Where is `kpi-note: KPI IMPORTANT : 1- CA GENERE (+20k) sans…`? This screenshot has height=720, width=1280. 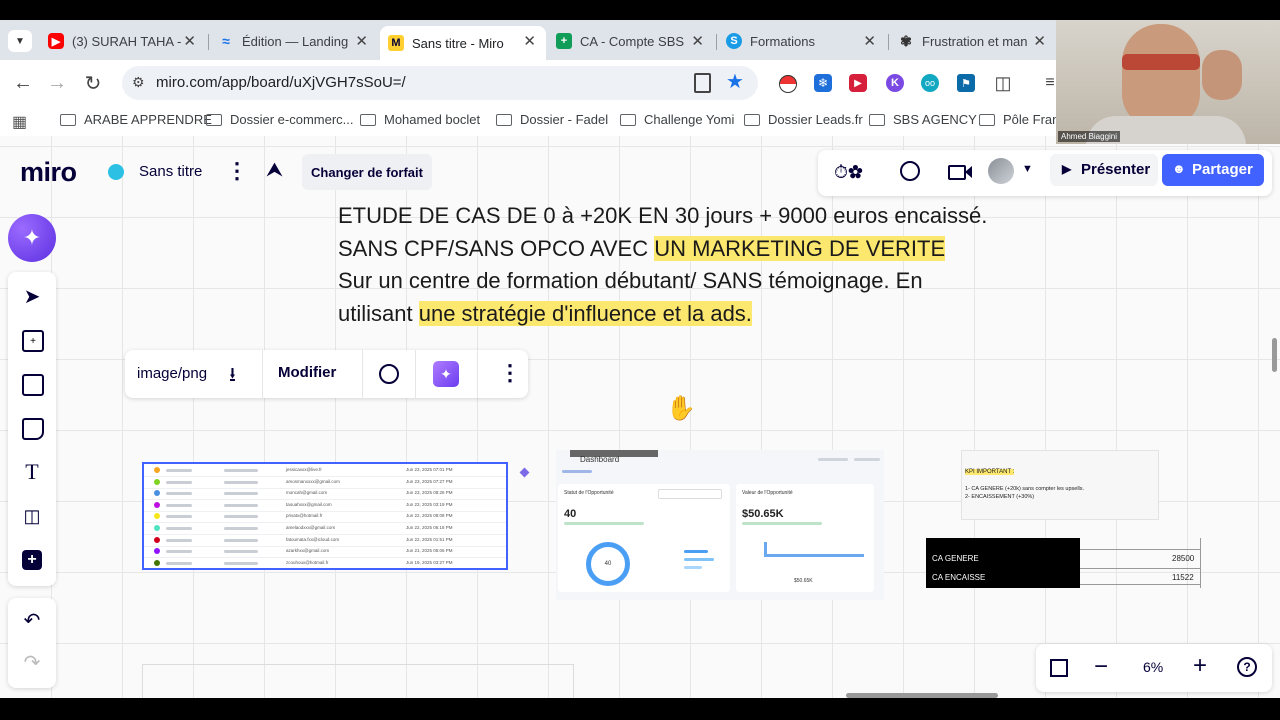 kpi-note: KPI IMPORTANT : 1- CA GENERE (+20k) sans… is located at coordinates (1060, 485).